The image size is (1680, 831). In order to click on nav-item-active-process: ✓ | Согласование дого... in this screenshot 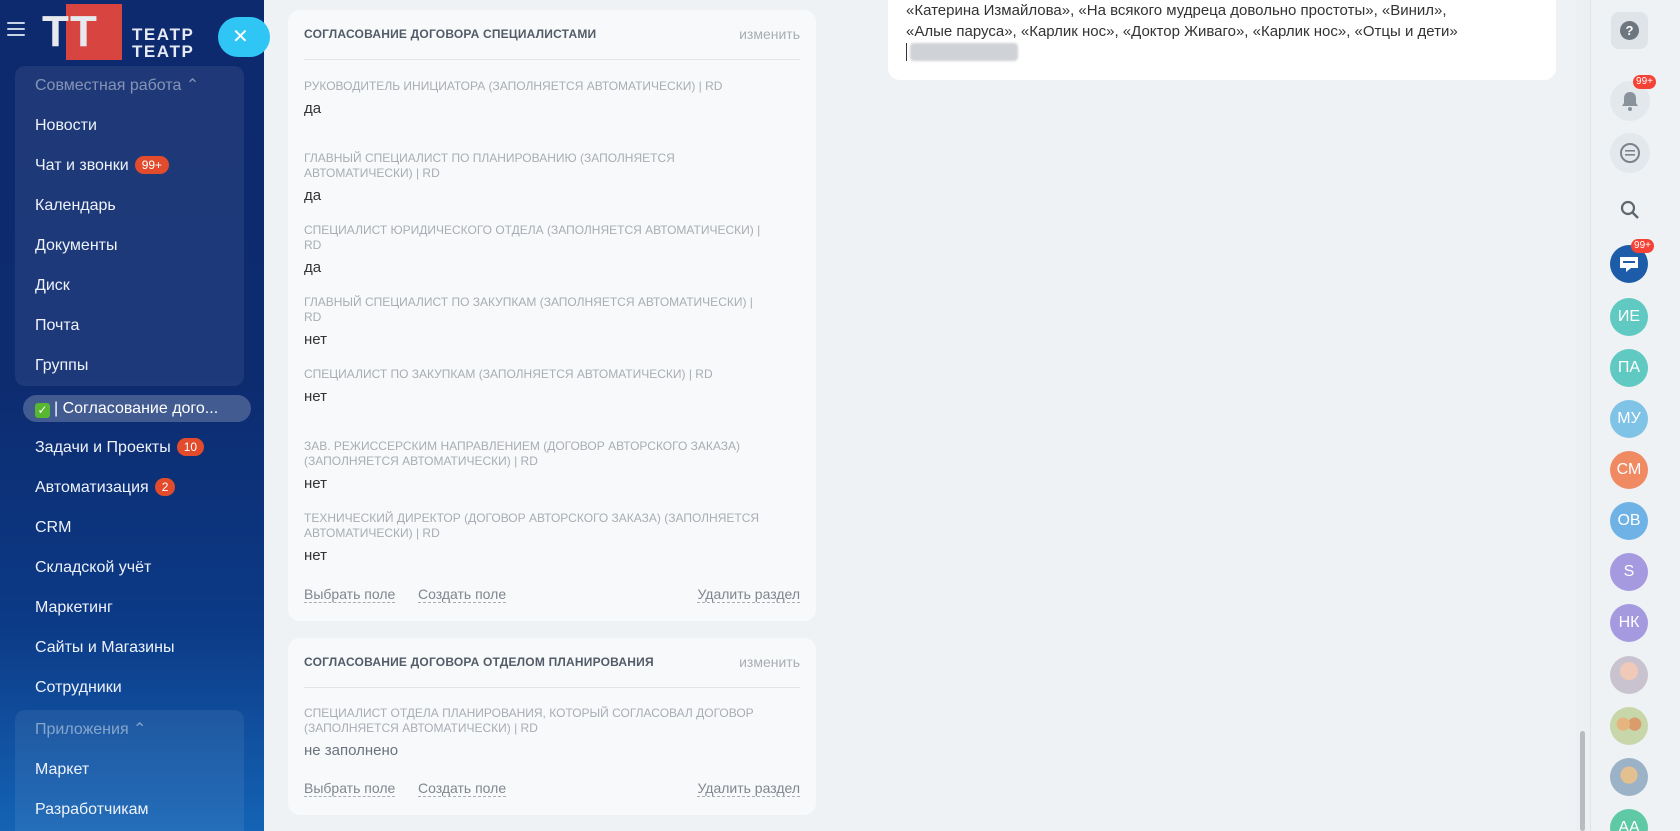, I will do `click(137, 408)`.